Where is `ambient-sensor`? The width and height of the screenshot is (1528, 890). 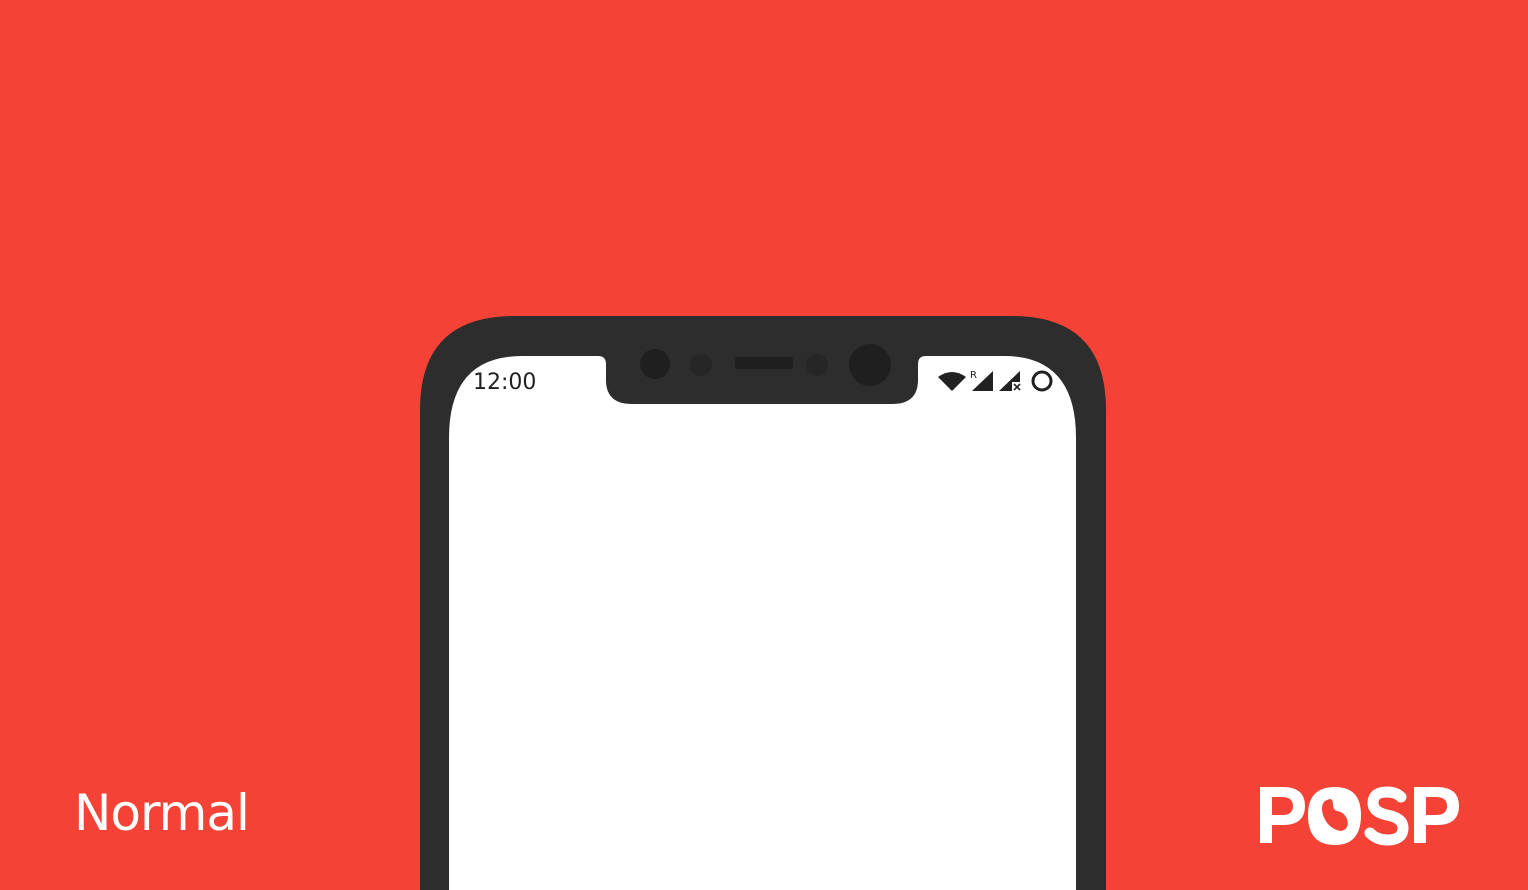
ambient-sensor is located at coordinates (817, 365).